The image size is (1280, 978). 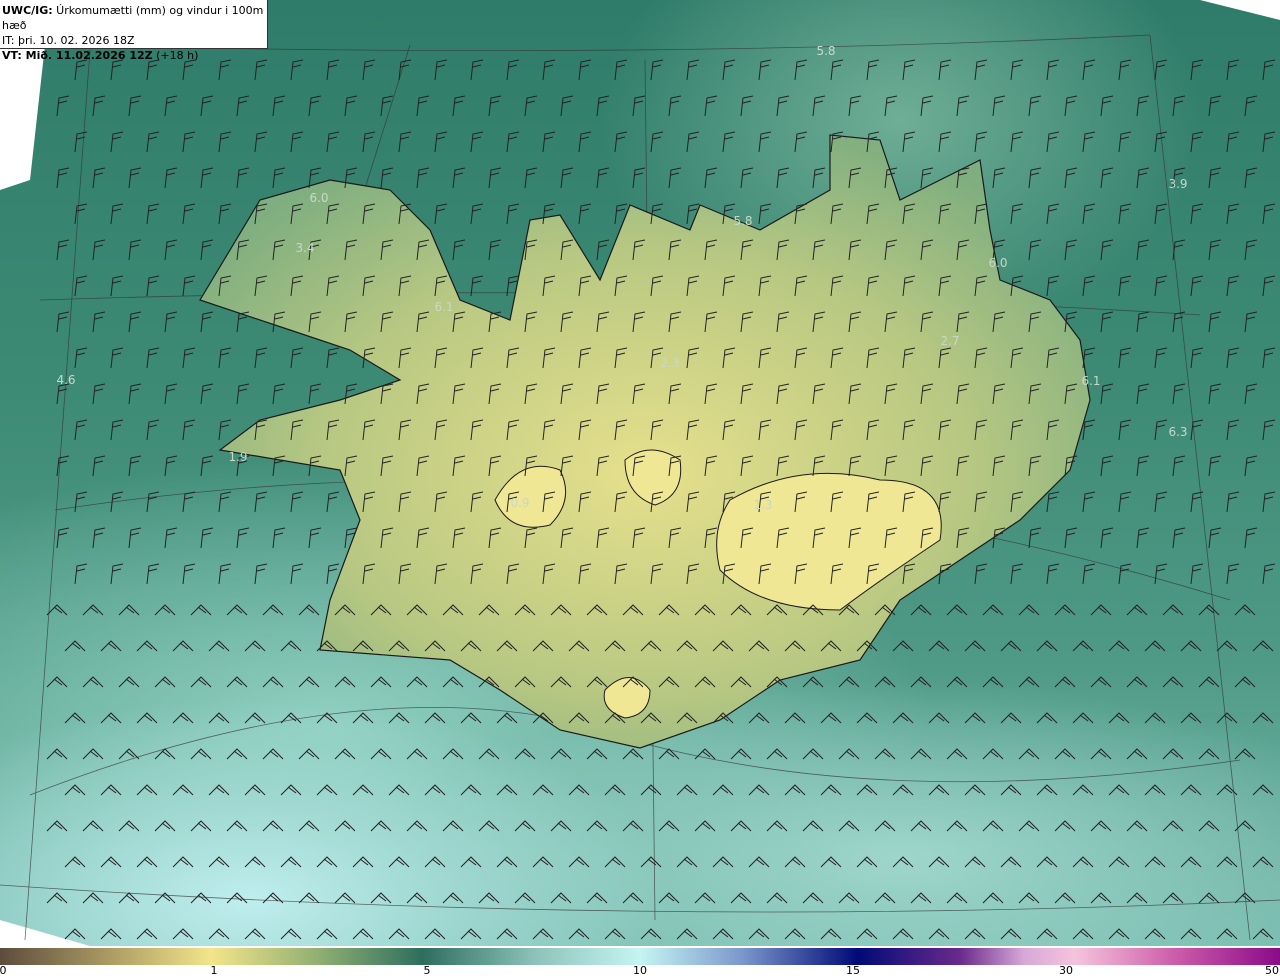 What do you see at coordinates (66, 380) in the screenshot?
I see `map-value: 4.6` at bounding box center [66, 380].